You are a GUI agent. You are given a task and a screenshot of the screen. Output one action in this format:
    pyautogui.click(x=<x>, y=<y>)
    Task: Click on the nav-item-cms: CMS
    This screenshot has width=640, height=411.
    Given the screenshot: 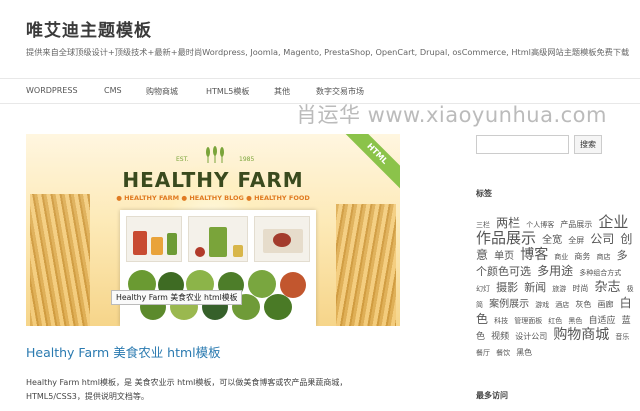 What is the action you would take?
    pyautogui.click(x=113, y=90)
    